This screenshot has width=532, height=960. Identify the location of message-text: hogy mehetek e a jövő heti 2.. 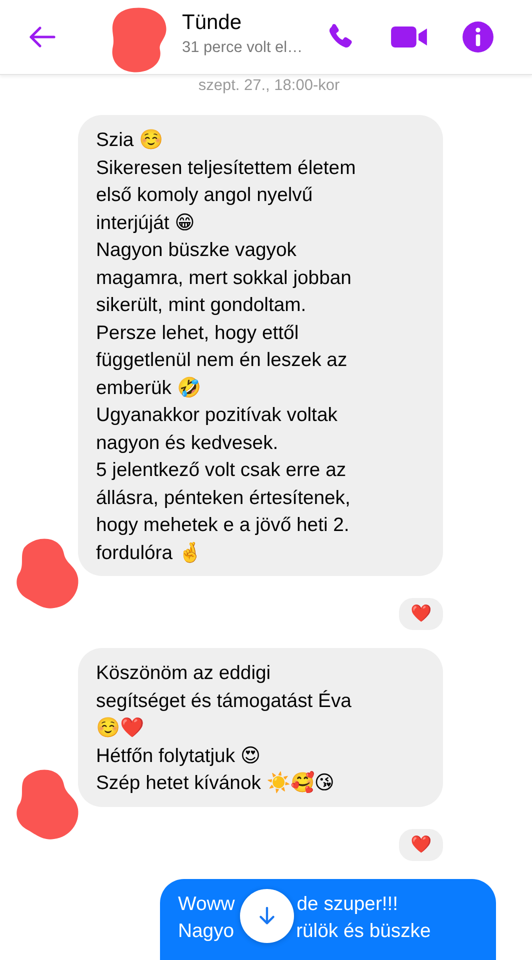
(223, 525).